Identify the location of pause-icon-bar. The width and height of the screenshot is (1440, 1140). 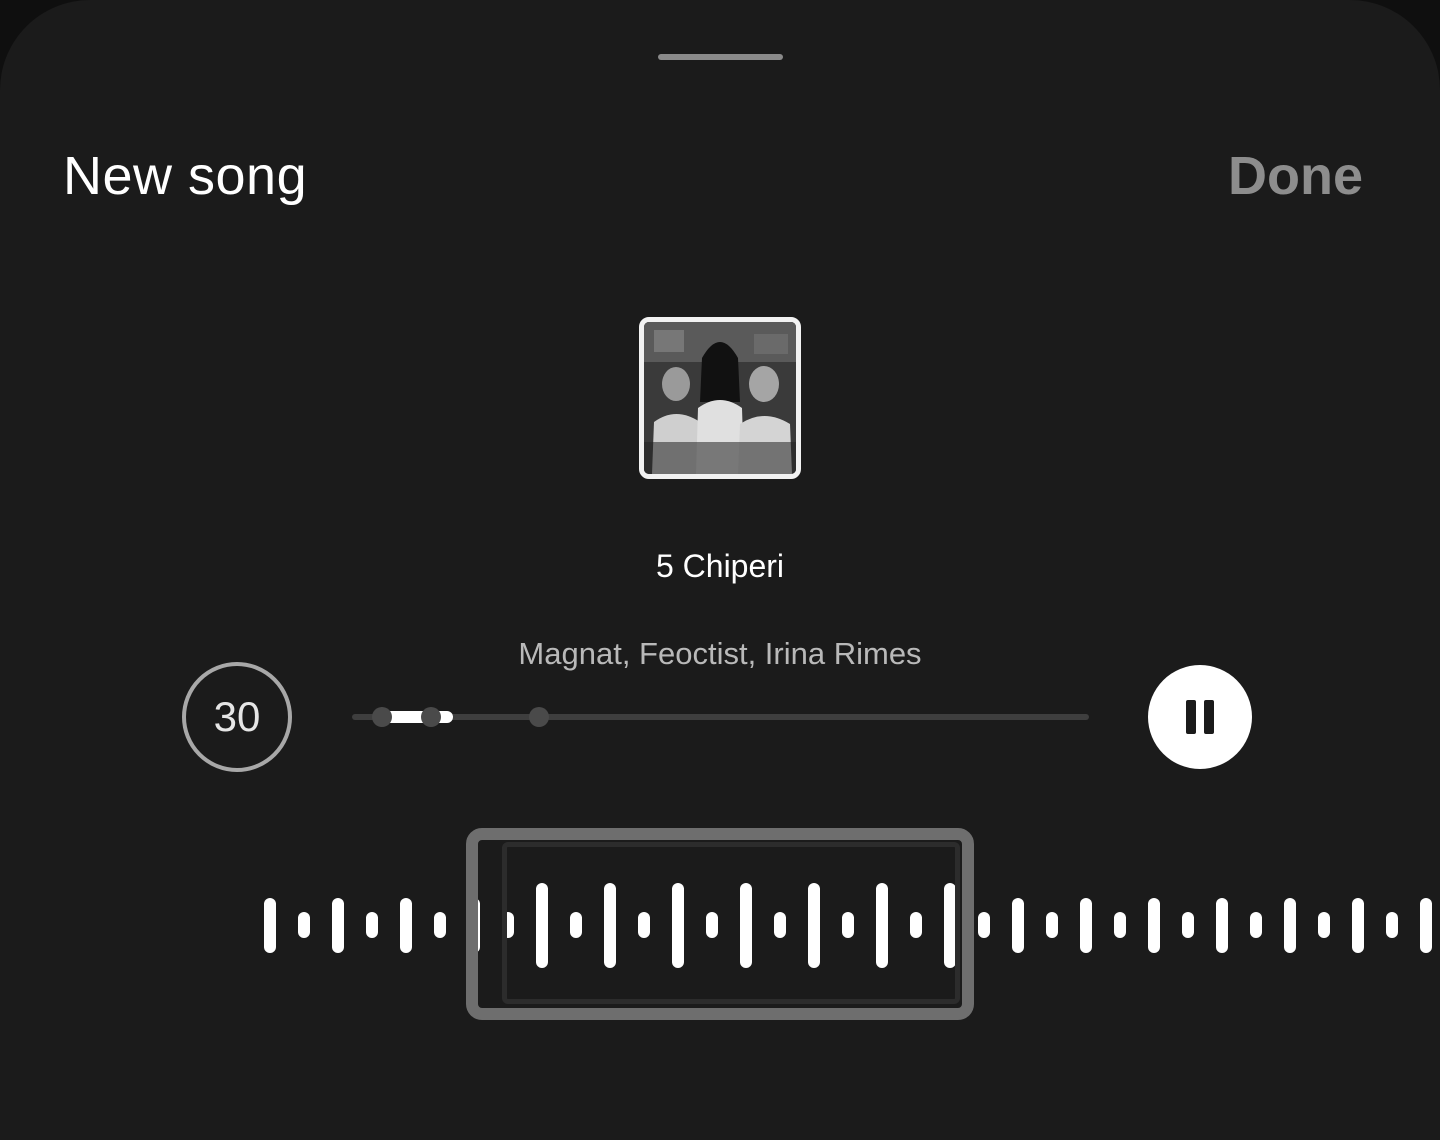
(1209, 717).